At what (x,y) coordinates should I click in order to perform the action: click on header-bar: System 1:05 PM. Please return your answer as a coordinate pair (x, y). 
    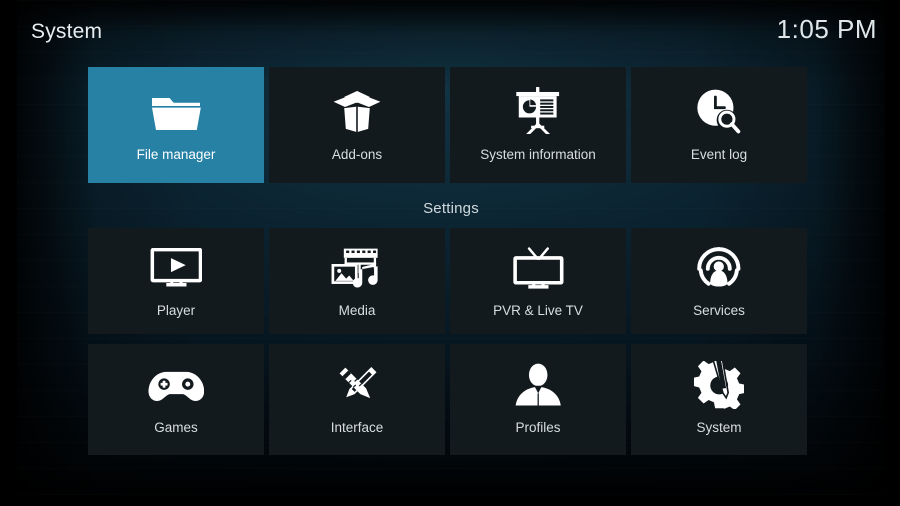
    Looking at the image, I should click on (451, 31).